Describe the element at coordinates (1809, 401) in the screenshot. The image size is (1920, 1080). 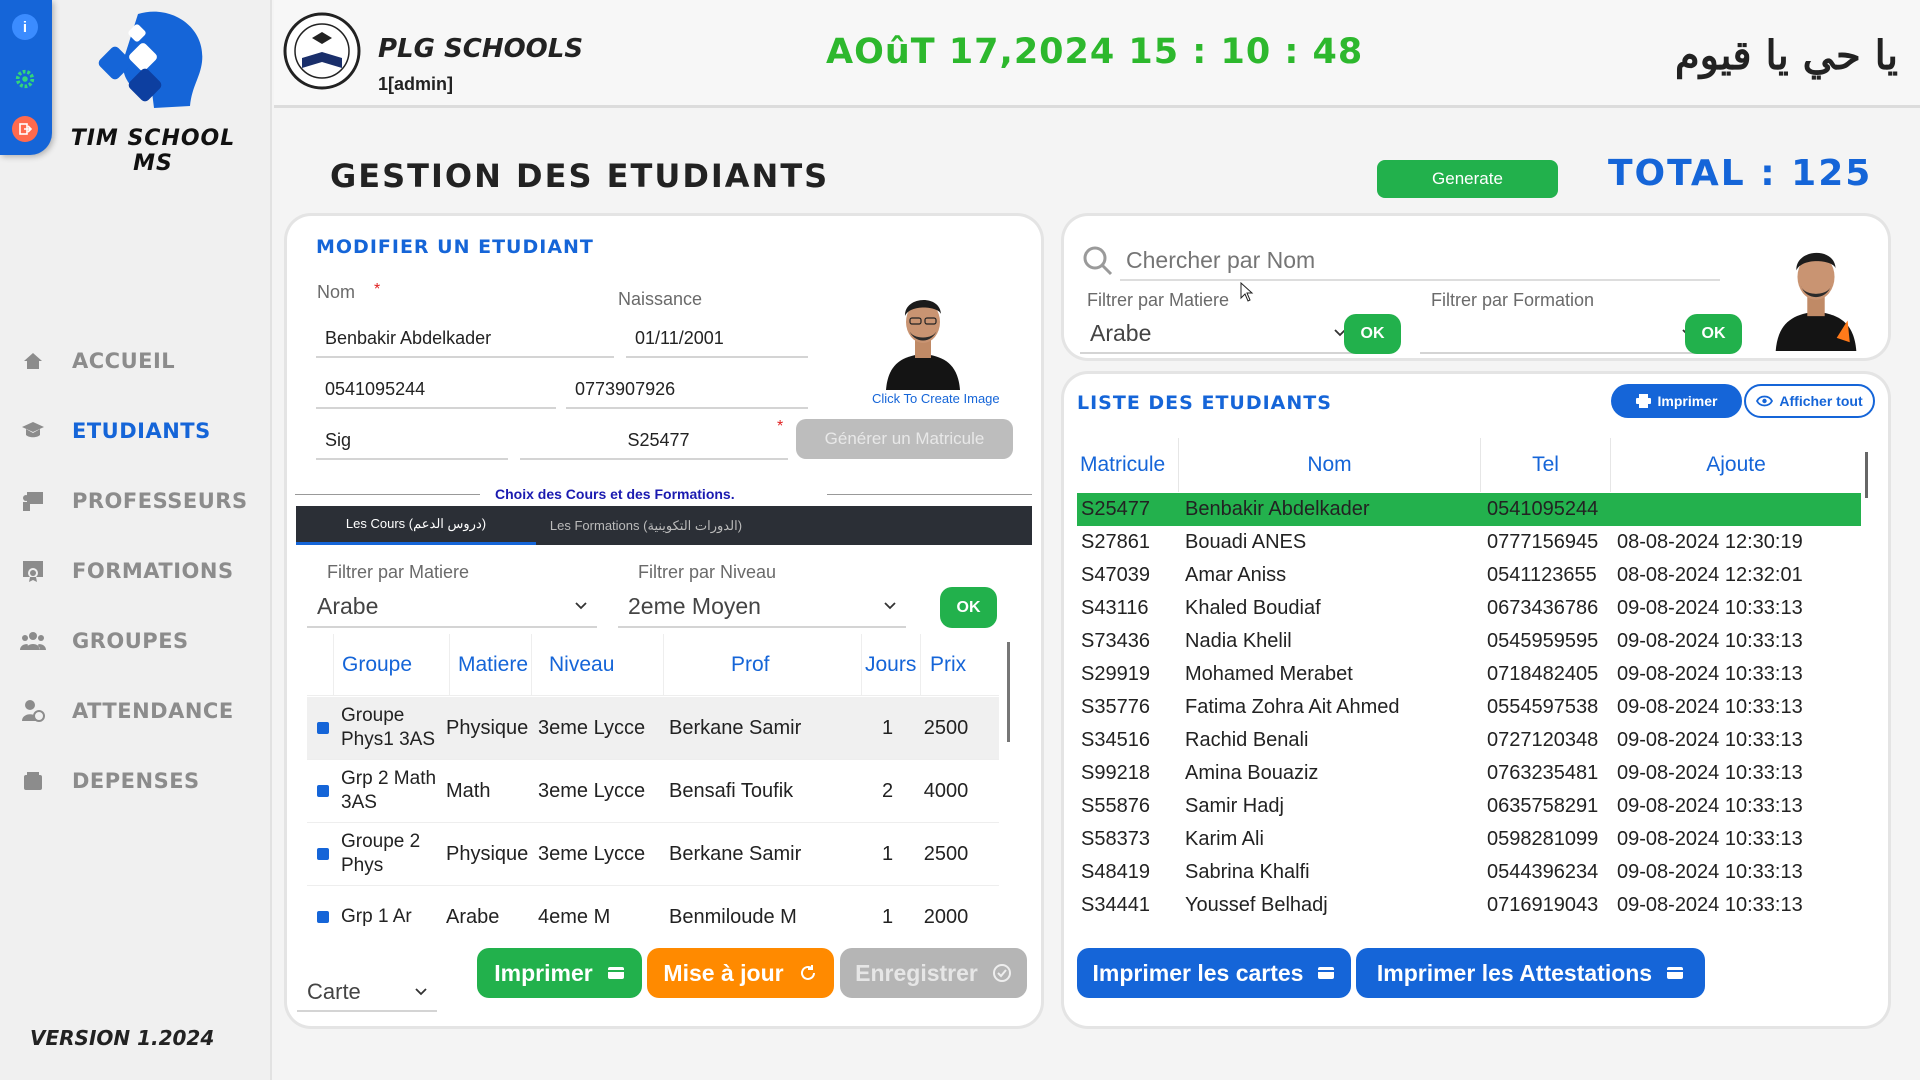
I see `show-all-button: Afficher tout` at that location.